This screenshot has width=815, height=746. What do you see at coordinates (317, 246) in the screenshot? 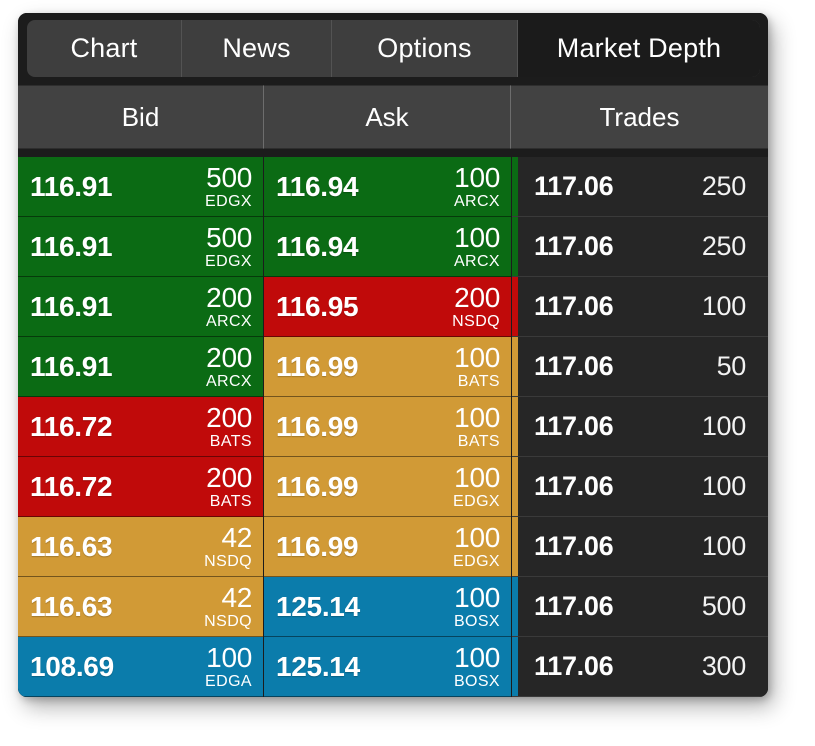
I see `ask-price: 116.94` at bounding box center [317, 246].